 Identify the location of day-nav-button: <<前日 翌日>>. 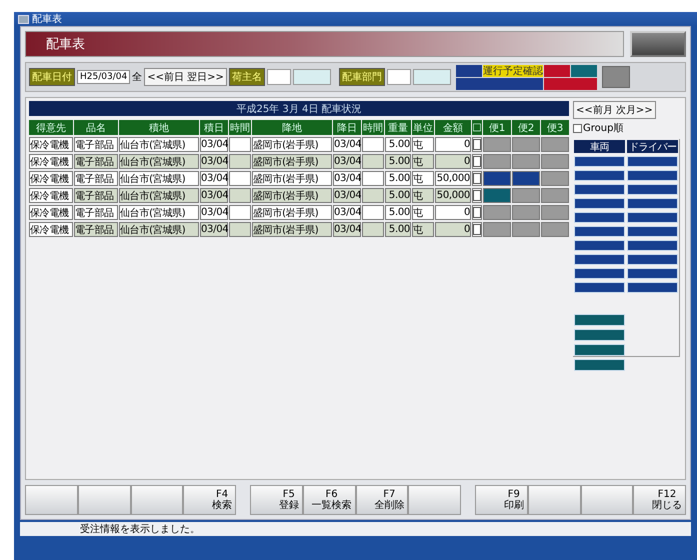
(185, 77).